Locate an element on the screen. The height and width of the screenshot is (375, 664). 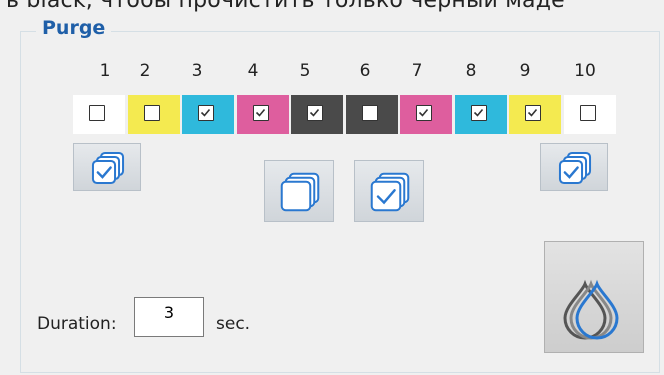
channel-number-1: 1 is located at coordinates (105, 71).